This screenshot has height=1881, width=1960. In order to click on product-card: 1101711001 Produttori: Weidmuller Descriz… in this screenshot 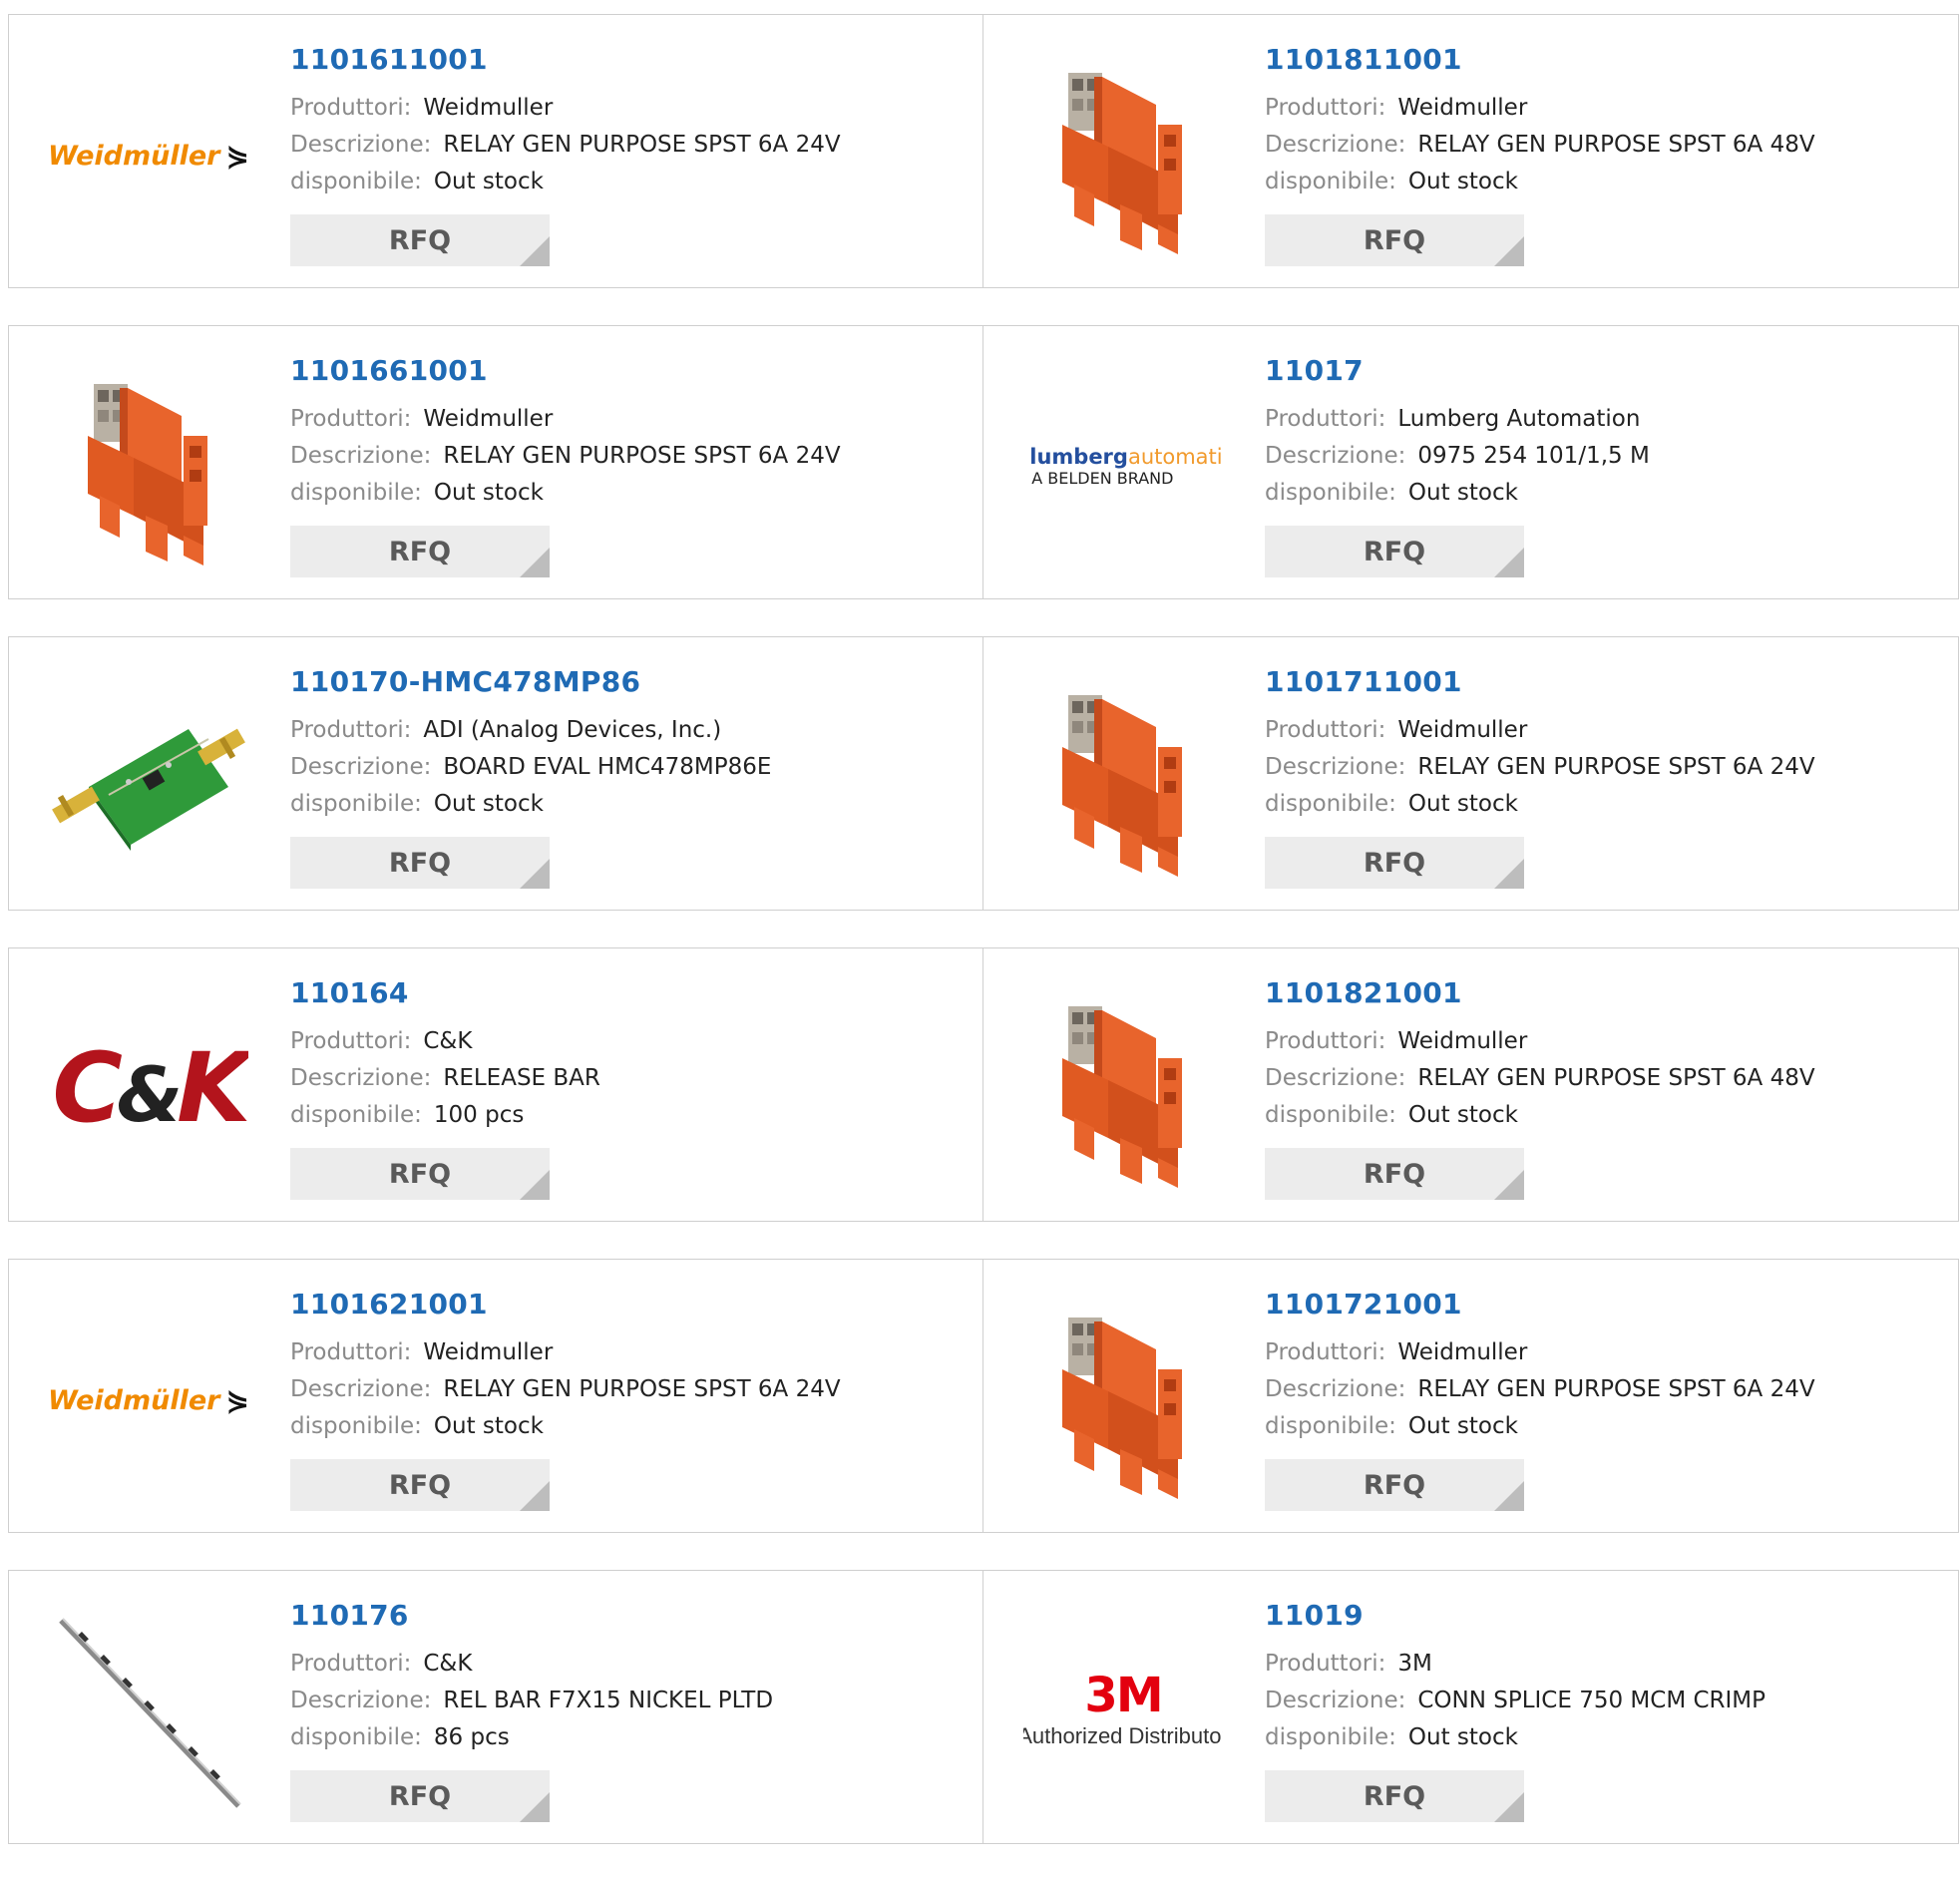, I will do `click(1471, 773)`.